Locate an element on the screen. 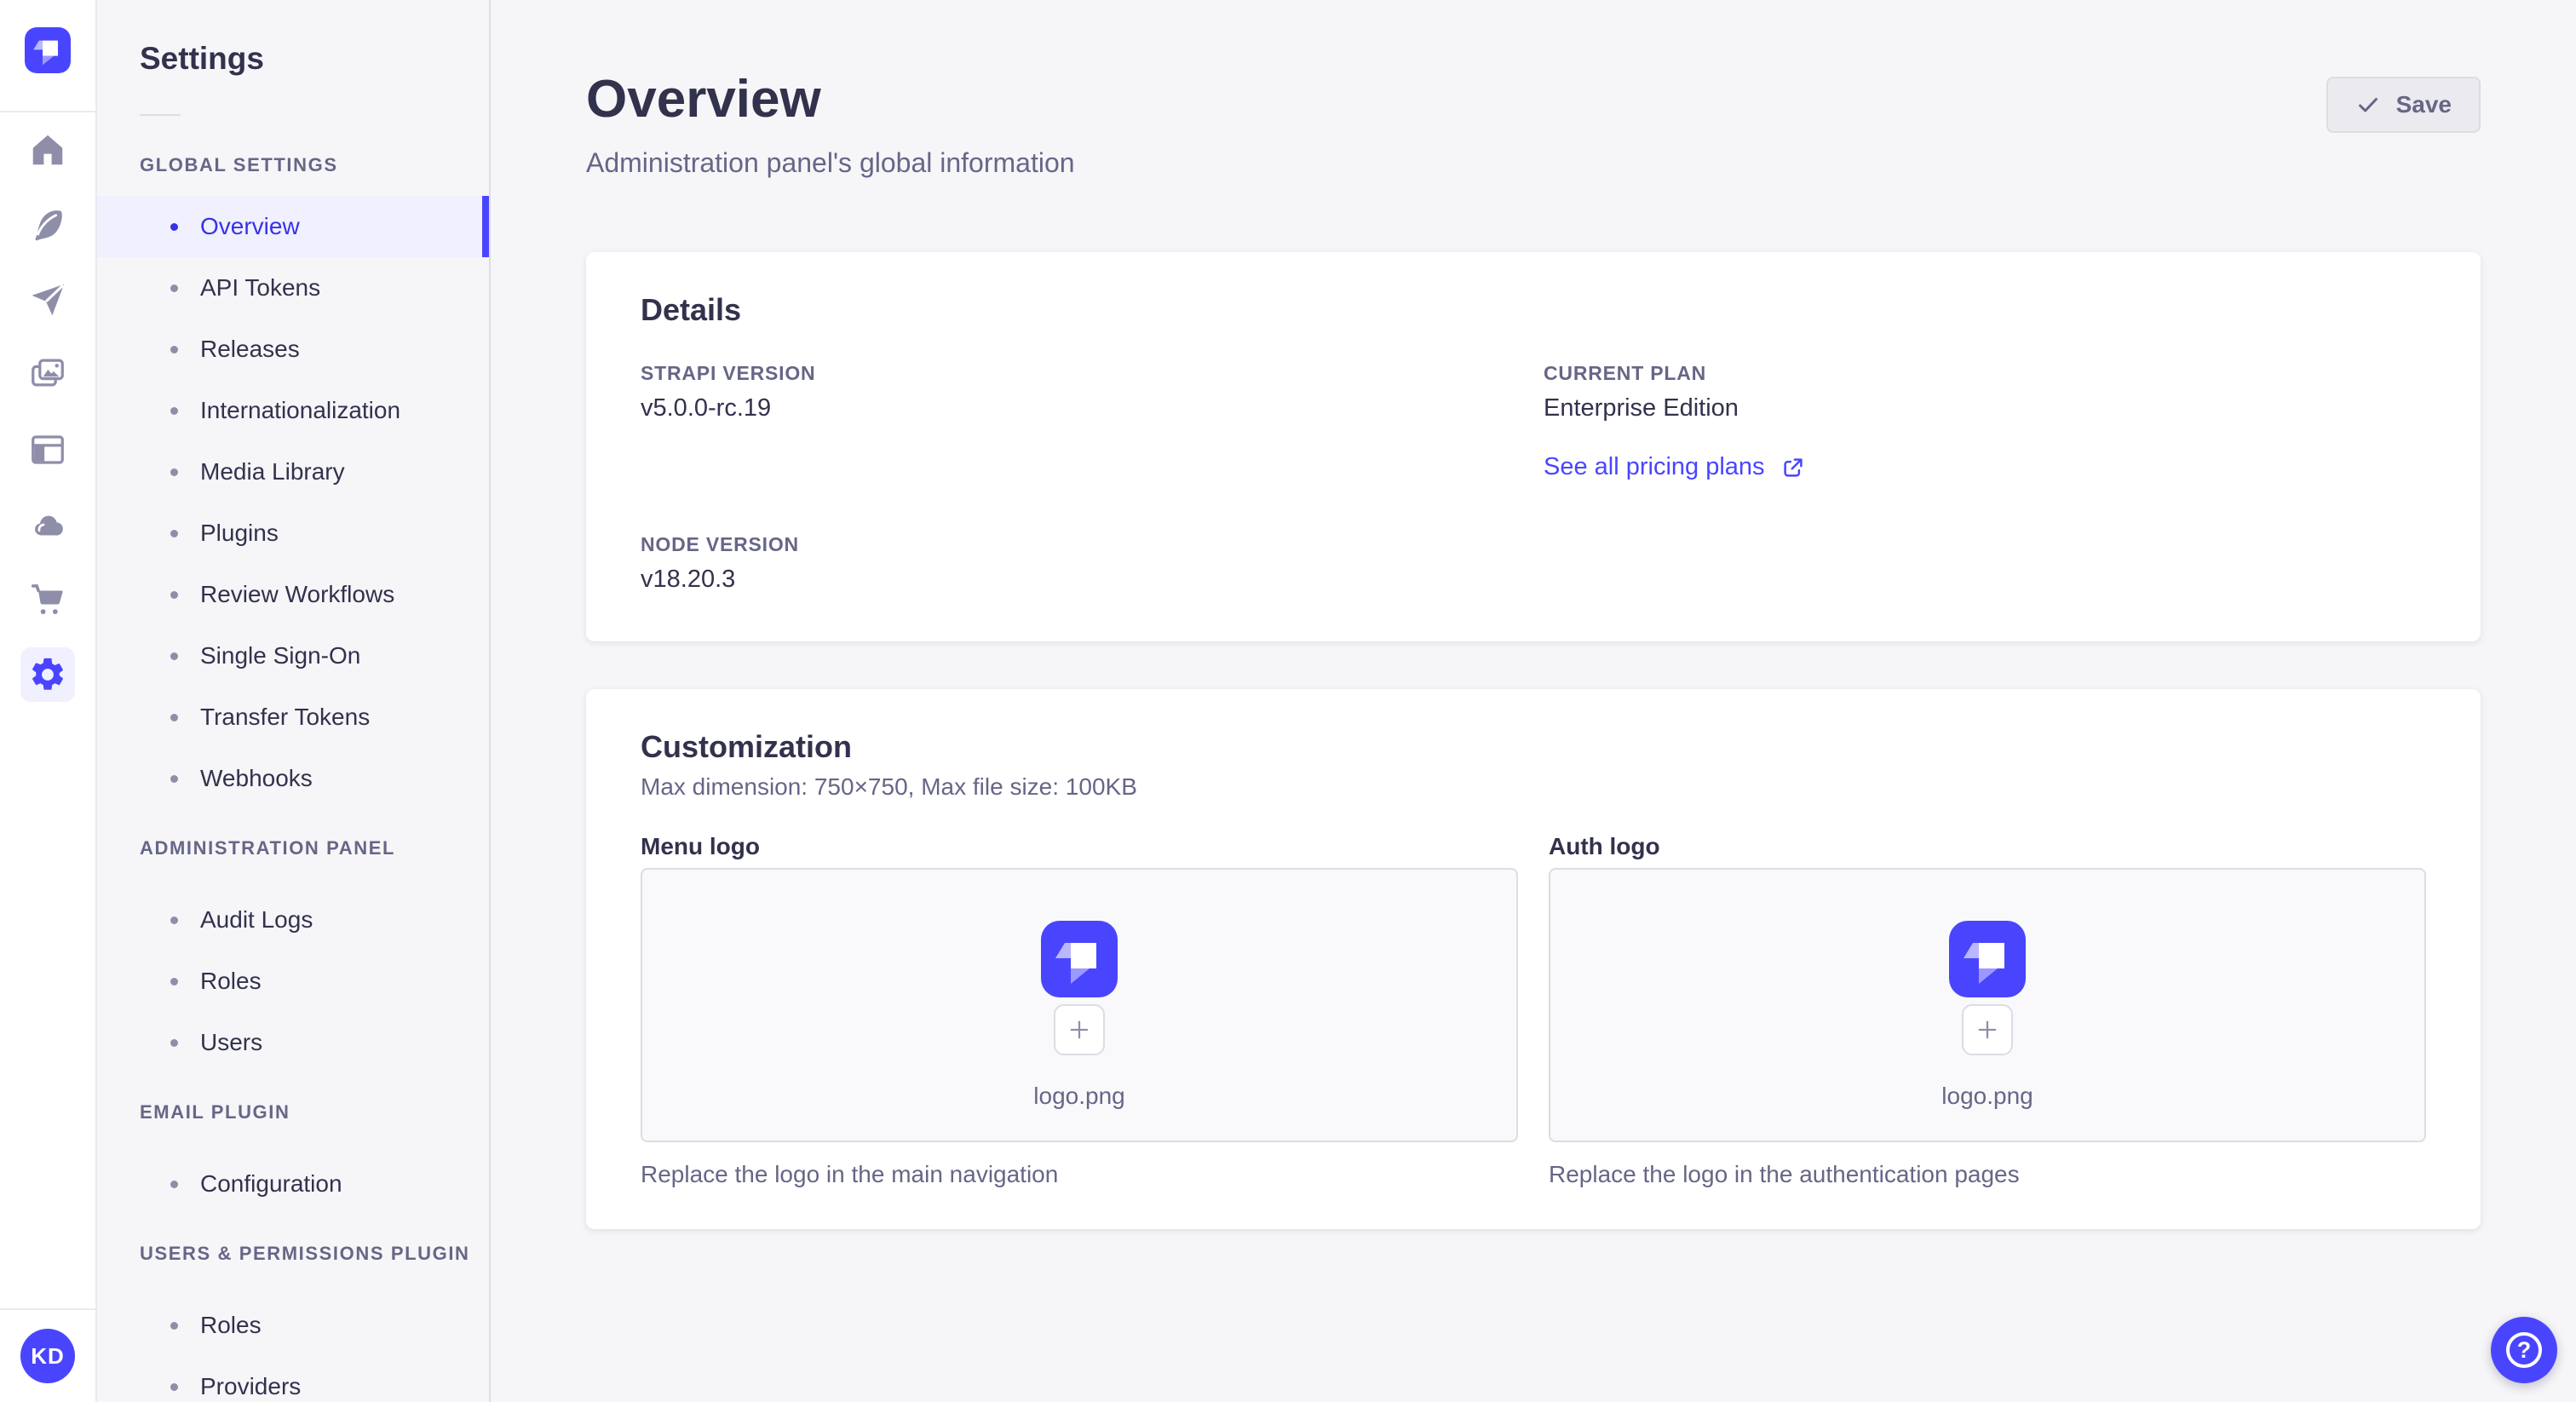  layout-icon is located at coordinates (48, 449).